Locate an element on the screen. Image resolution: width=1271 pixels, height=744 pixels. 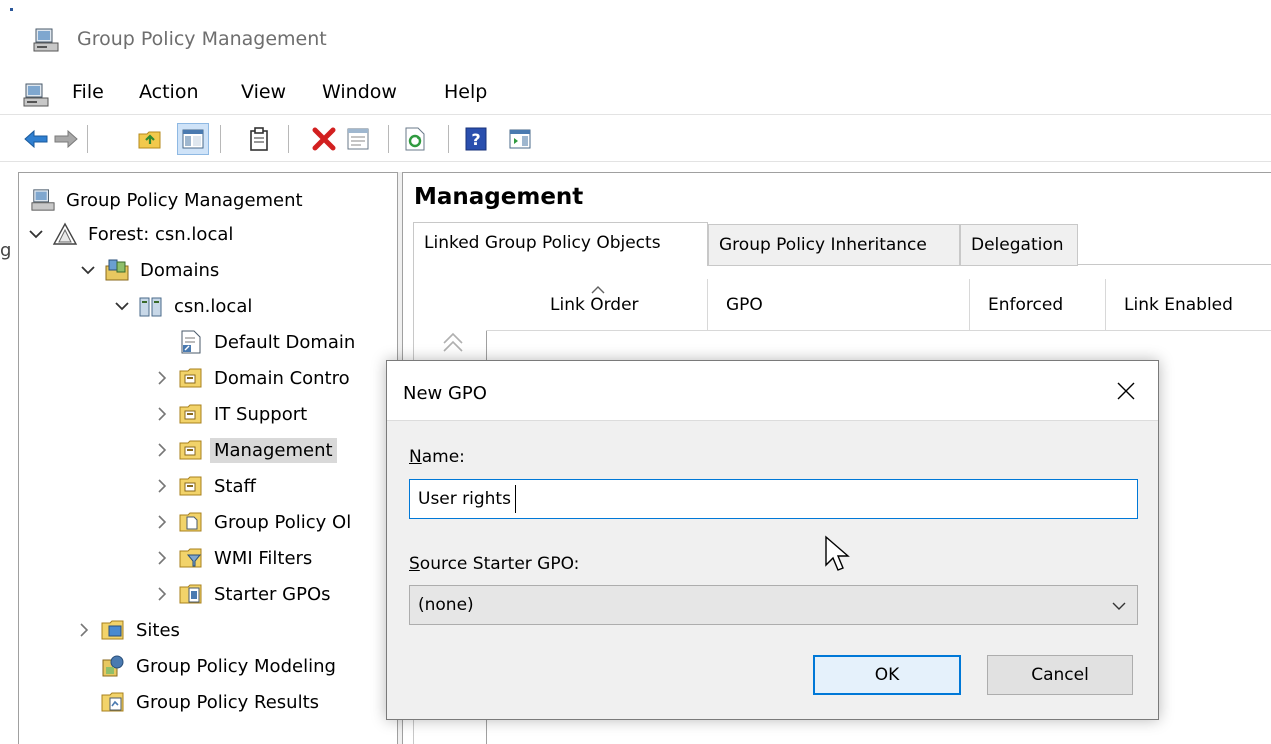
tree-item-label: WMI Filters is located at coordinates (263, 558).